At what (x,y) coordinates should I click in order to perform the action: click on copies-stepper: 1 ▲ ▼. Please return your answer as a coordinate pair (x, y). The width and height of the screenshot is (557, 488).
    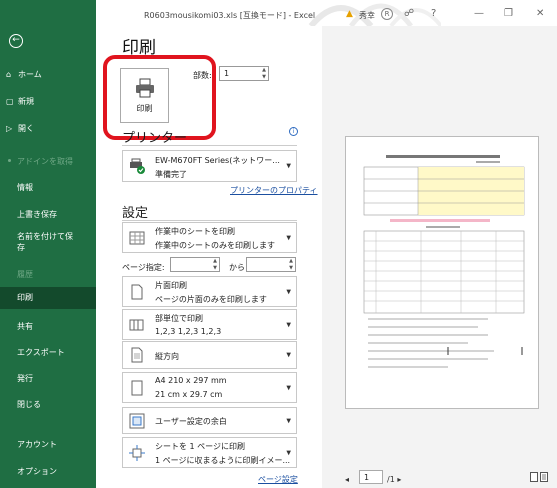
    Looking at the image, I should click on (244, 73).